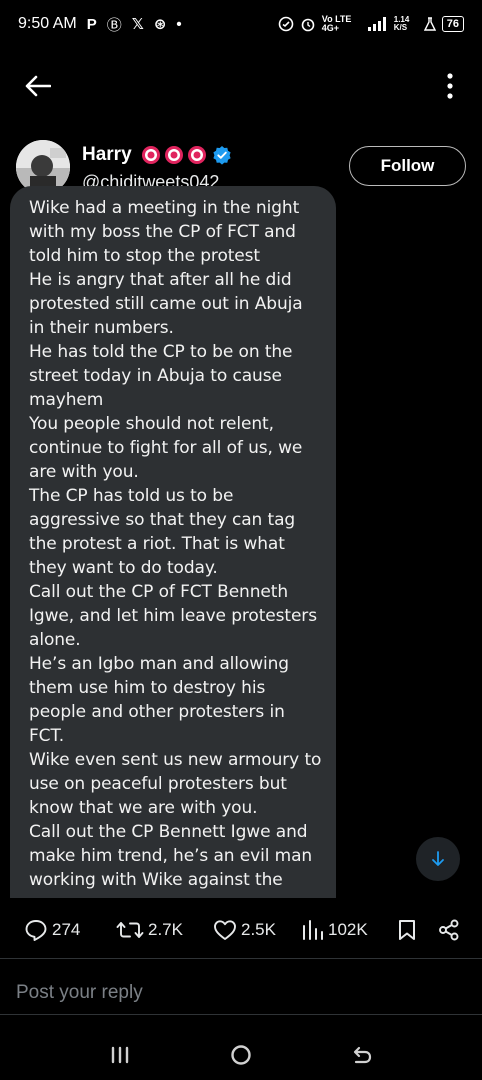  I want to click on author-name-row: Harry, so click(157, 155).